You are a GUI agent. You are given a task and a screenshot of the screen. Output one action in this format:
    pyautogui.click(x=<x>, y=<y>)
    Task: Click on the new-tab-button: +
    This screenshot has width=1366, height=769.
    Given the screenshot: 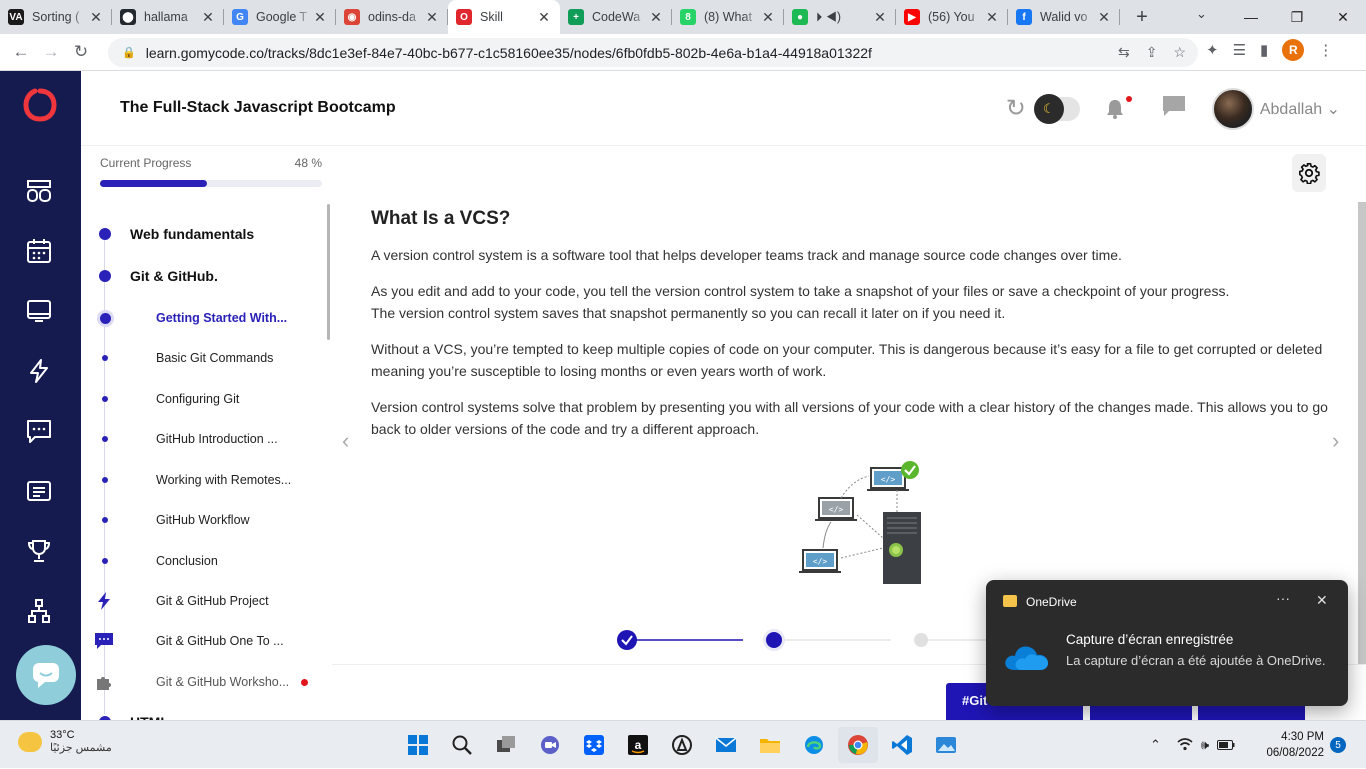 What is the action you would take?
    pyautogui.click(x=1142, y=17)
    